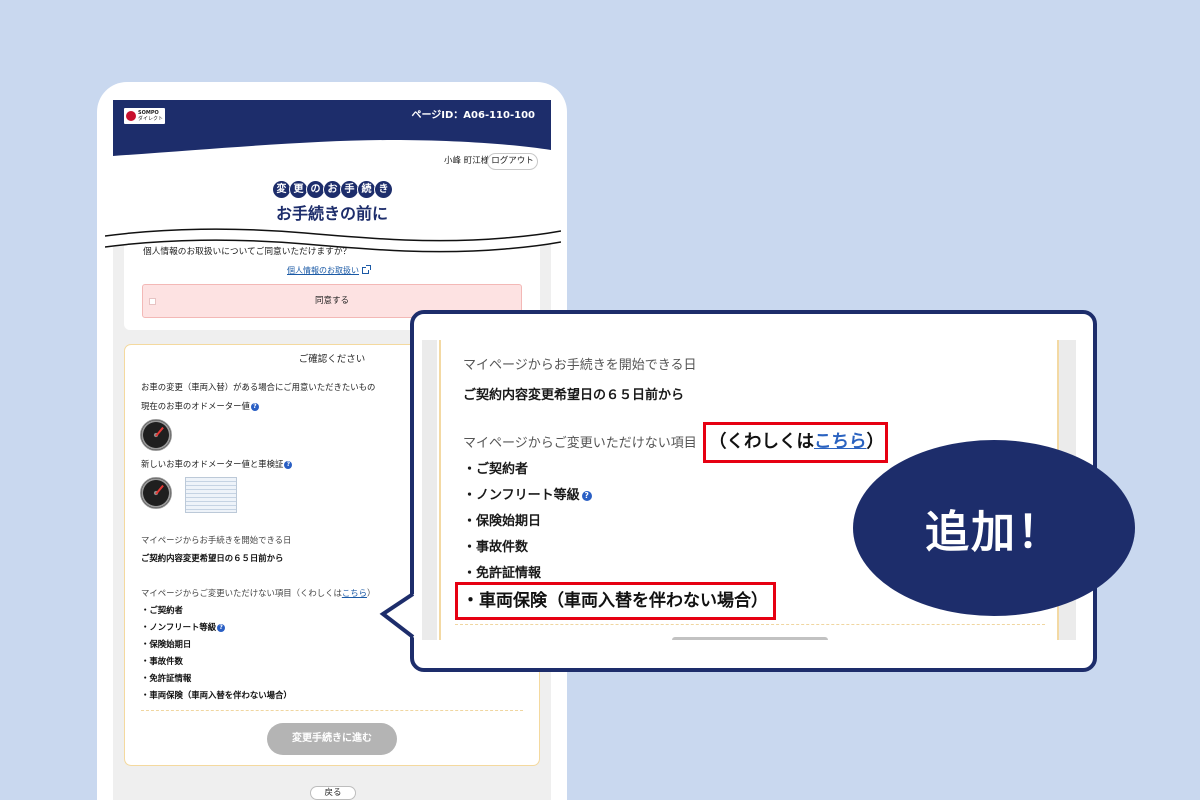 Image resolution: width=1200 pixels, height=800 pixels. I want to click on title-badge: 変 更 の お 手 続 き, so click(332, 189).